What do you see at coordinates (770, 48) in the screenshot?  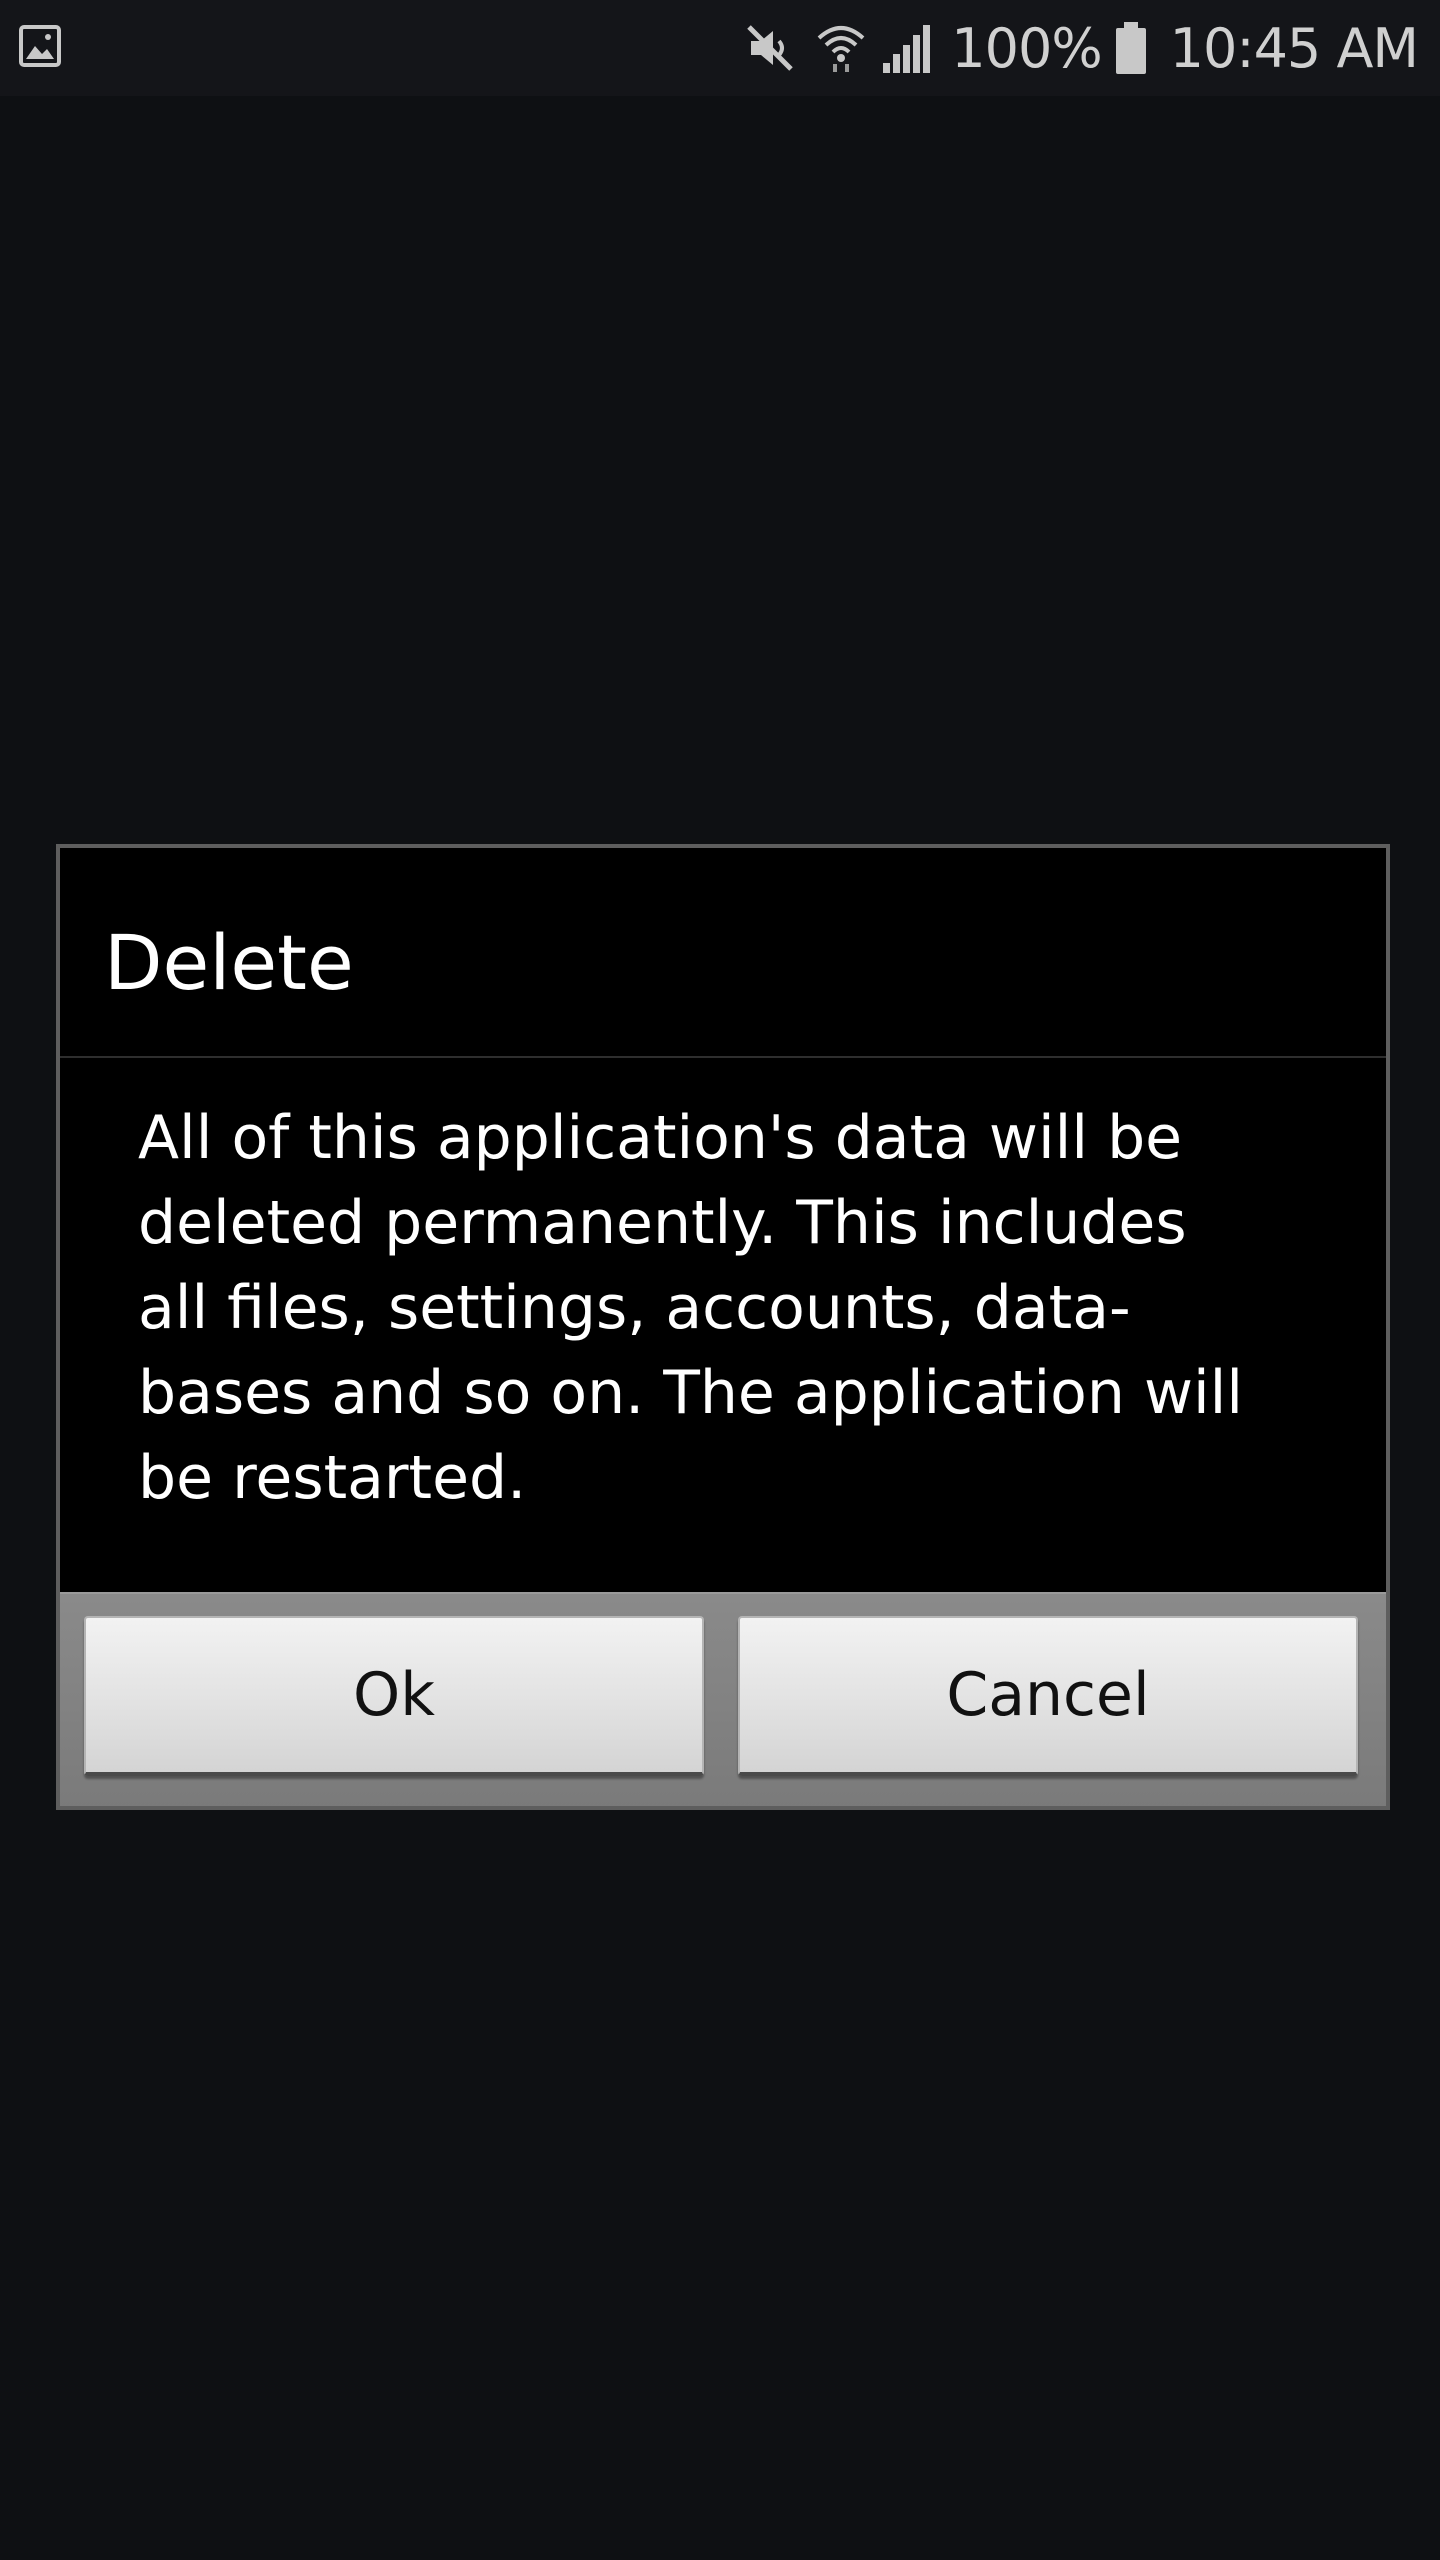 I see `mute-icon` at bounding box center [770, 48].